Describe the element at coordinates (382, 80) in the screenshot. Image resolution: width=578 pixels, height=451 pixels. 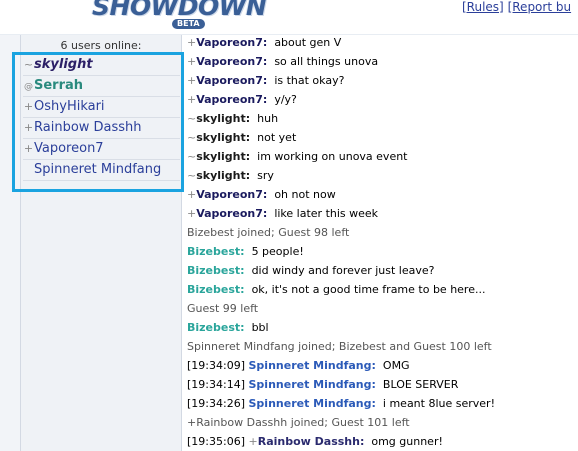
I see `chat-message: +Vaporeon7: is that okay?` at that location.